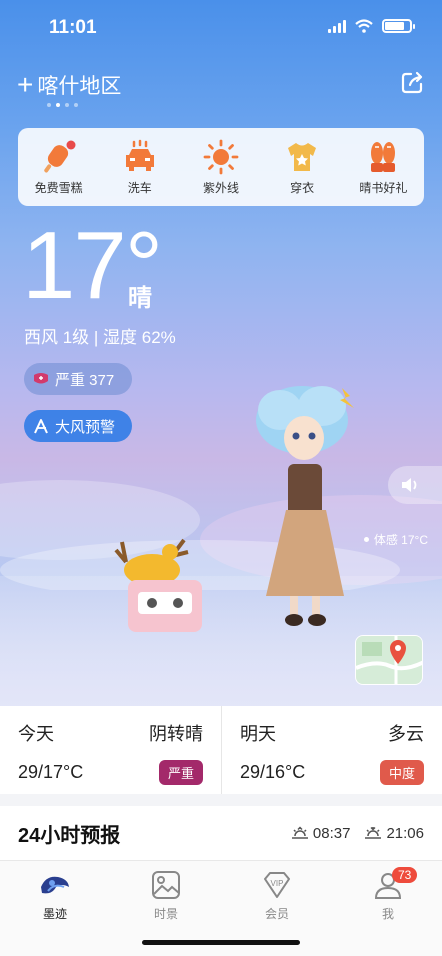 The height and width of the screenshot is (956, 442). I want to click on quick-item-car-wash: 洗车, so click(140, 167).